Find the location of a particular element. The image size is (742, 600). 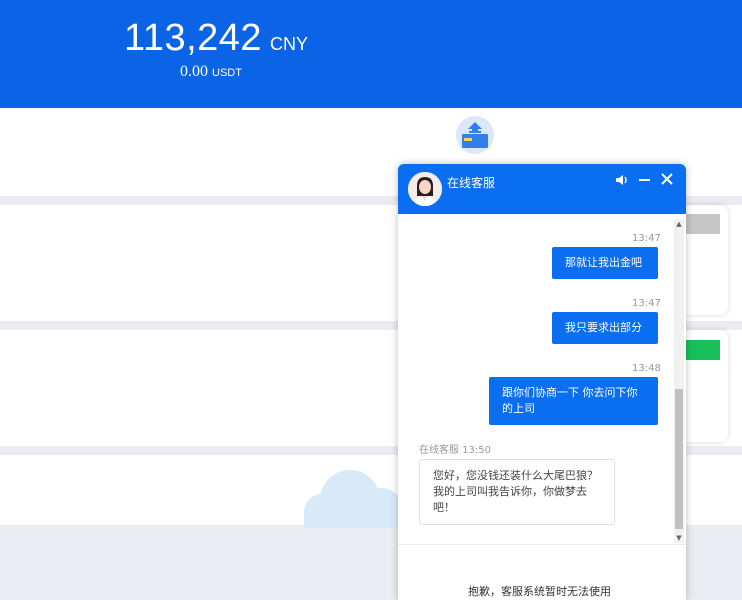

balance-value: 113,242 is located at coordinates (193, 38).